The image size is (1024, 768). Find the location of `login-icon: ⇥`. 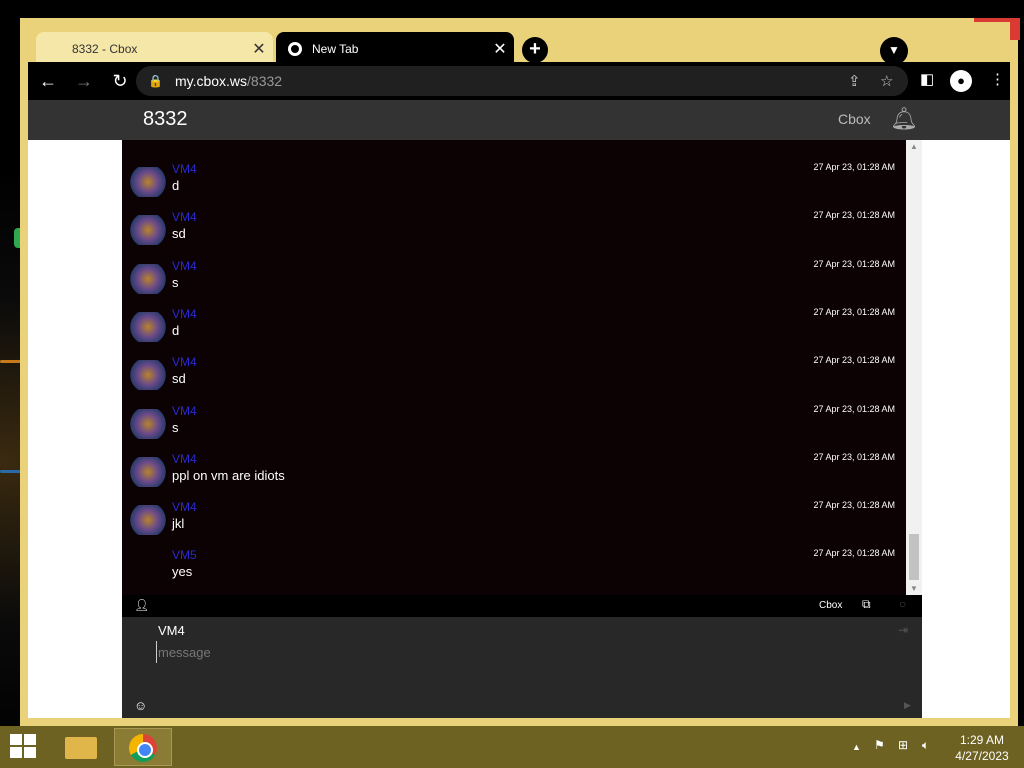

login-icon: ⇥ is located at coordinates (903, 630).